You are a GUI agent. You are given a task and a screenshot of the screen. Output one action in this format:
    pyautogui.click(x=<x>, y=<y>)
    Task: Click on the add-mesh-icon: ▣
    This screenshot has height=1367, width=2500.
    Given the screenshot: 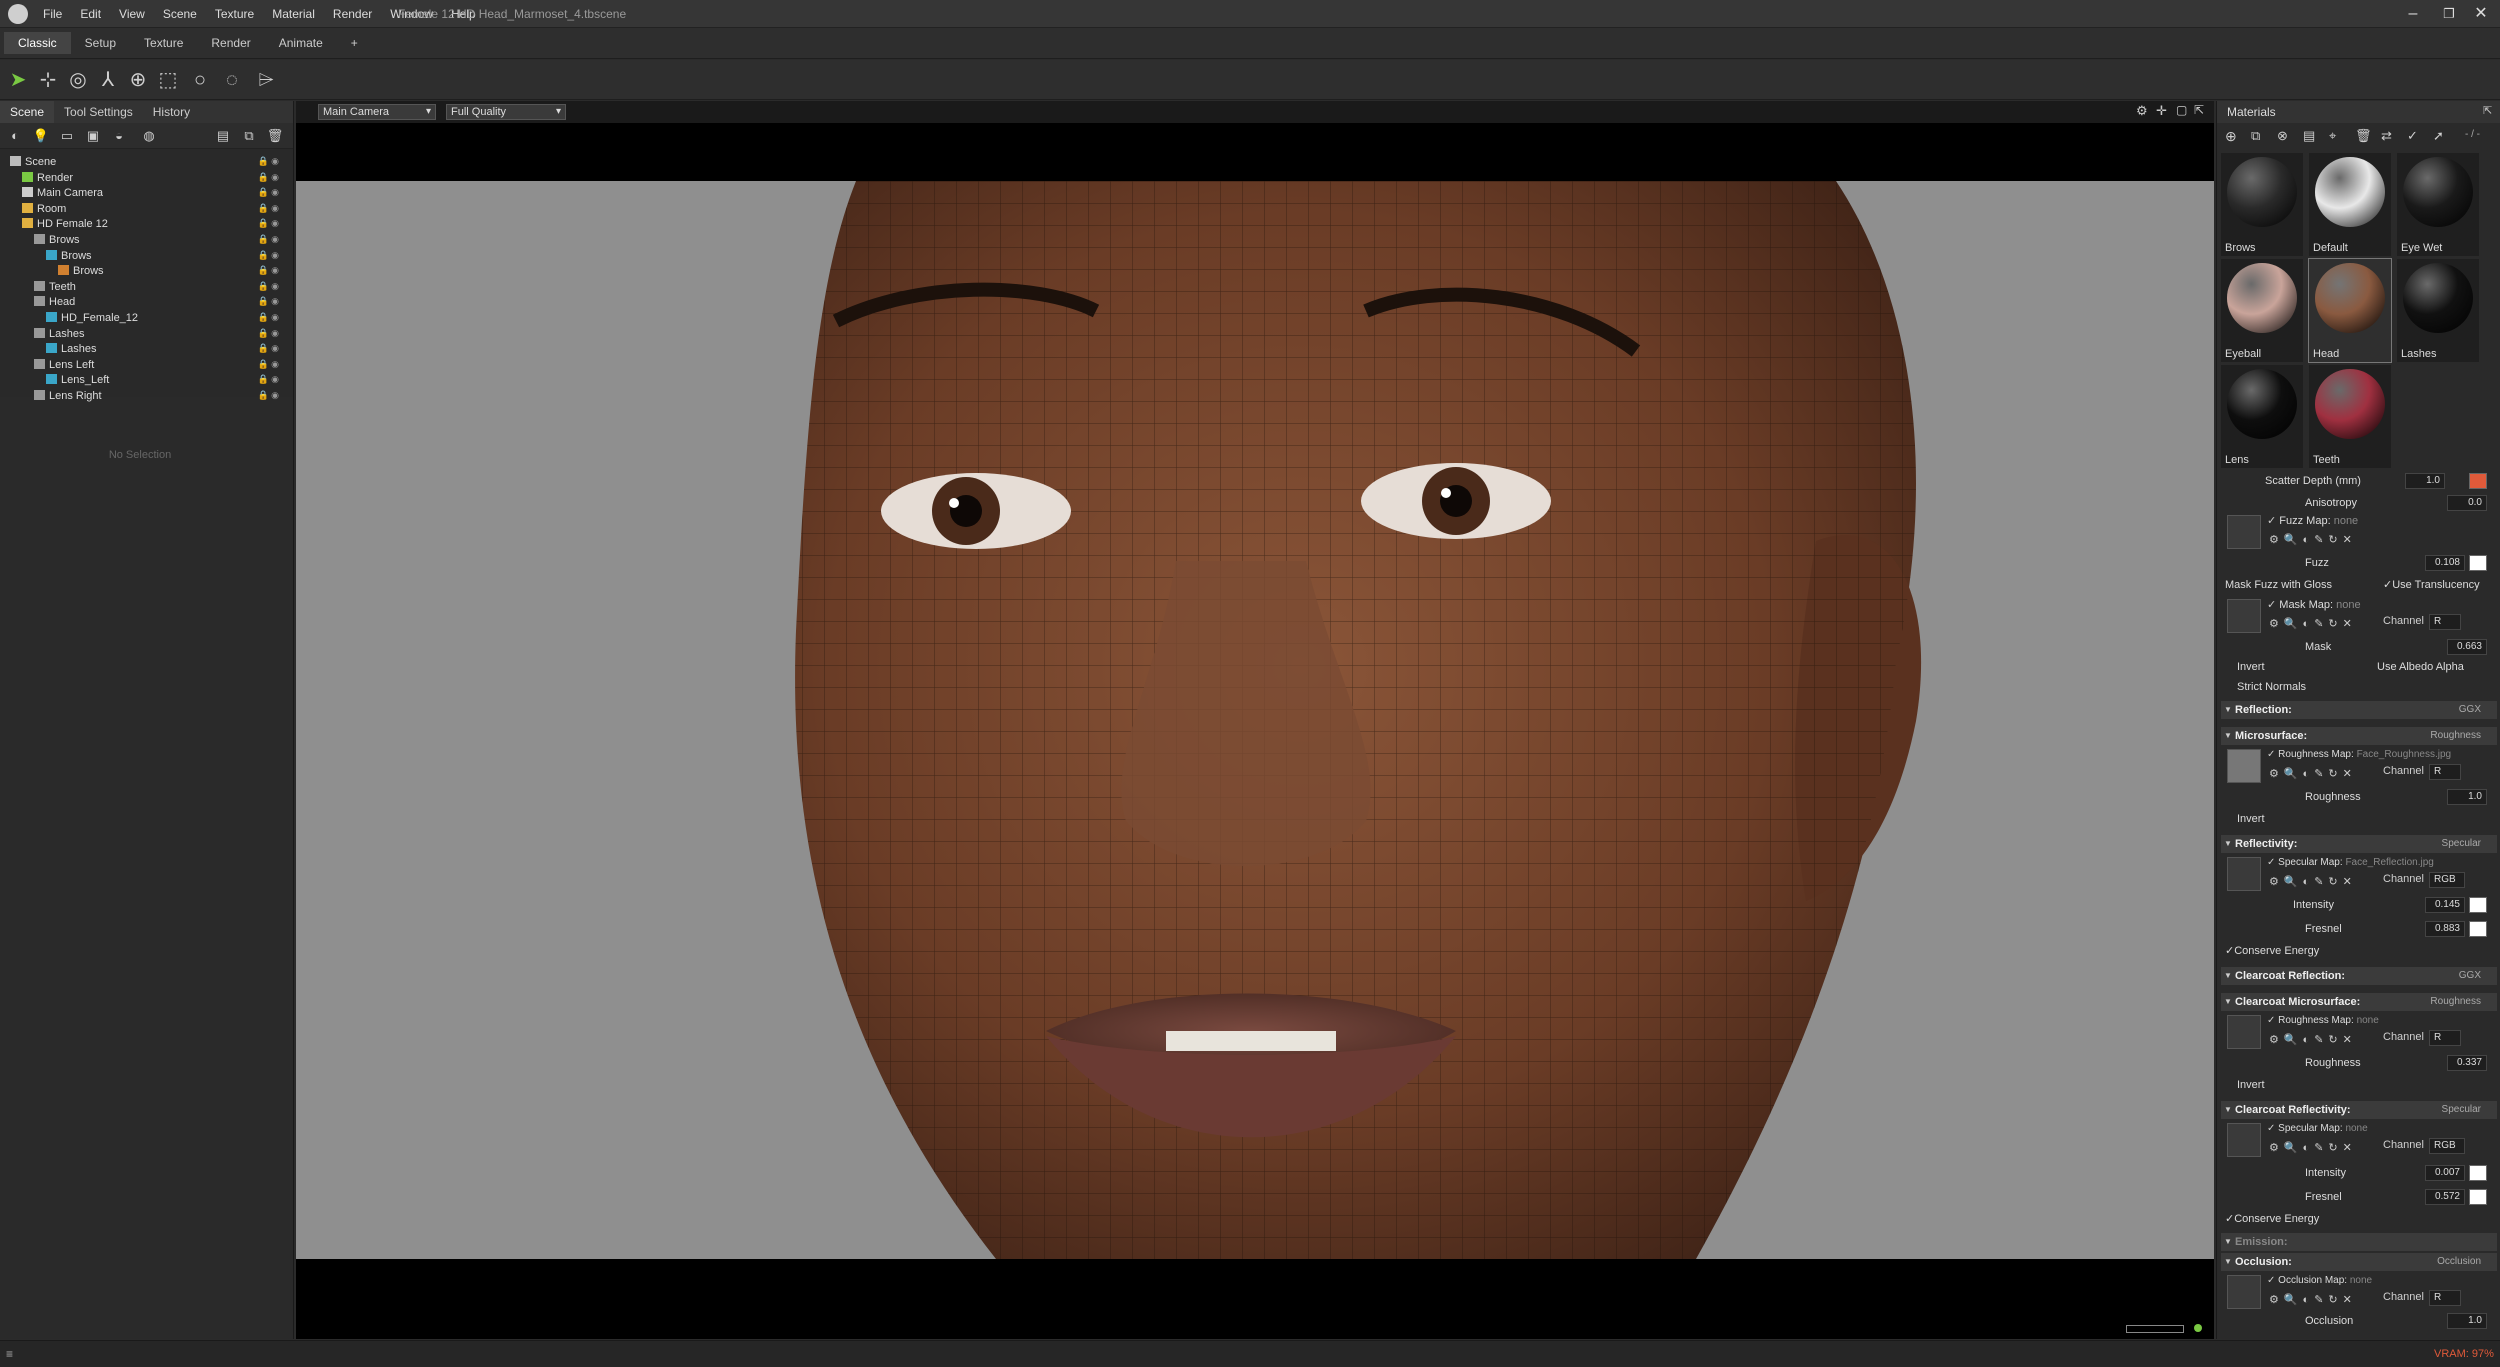 What is the action you would take?
    pyautogui.click(x=93, y=136)
    